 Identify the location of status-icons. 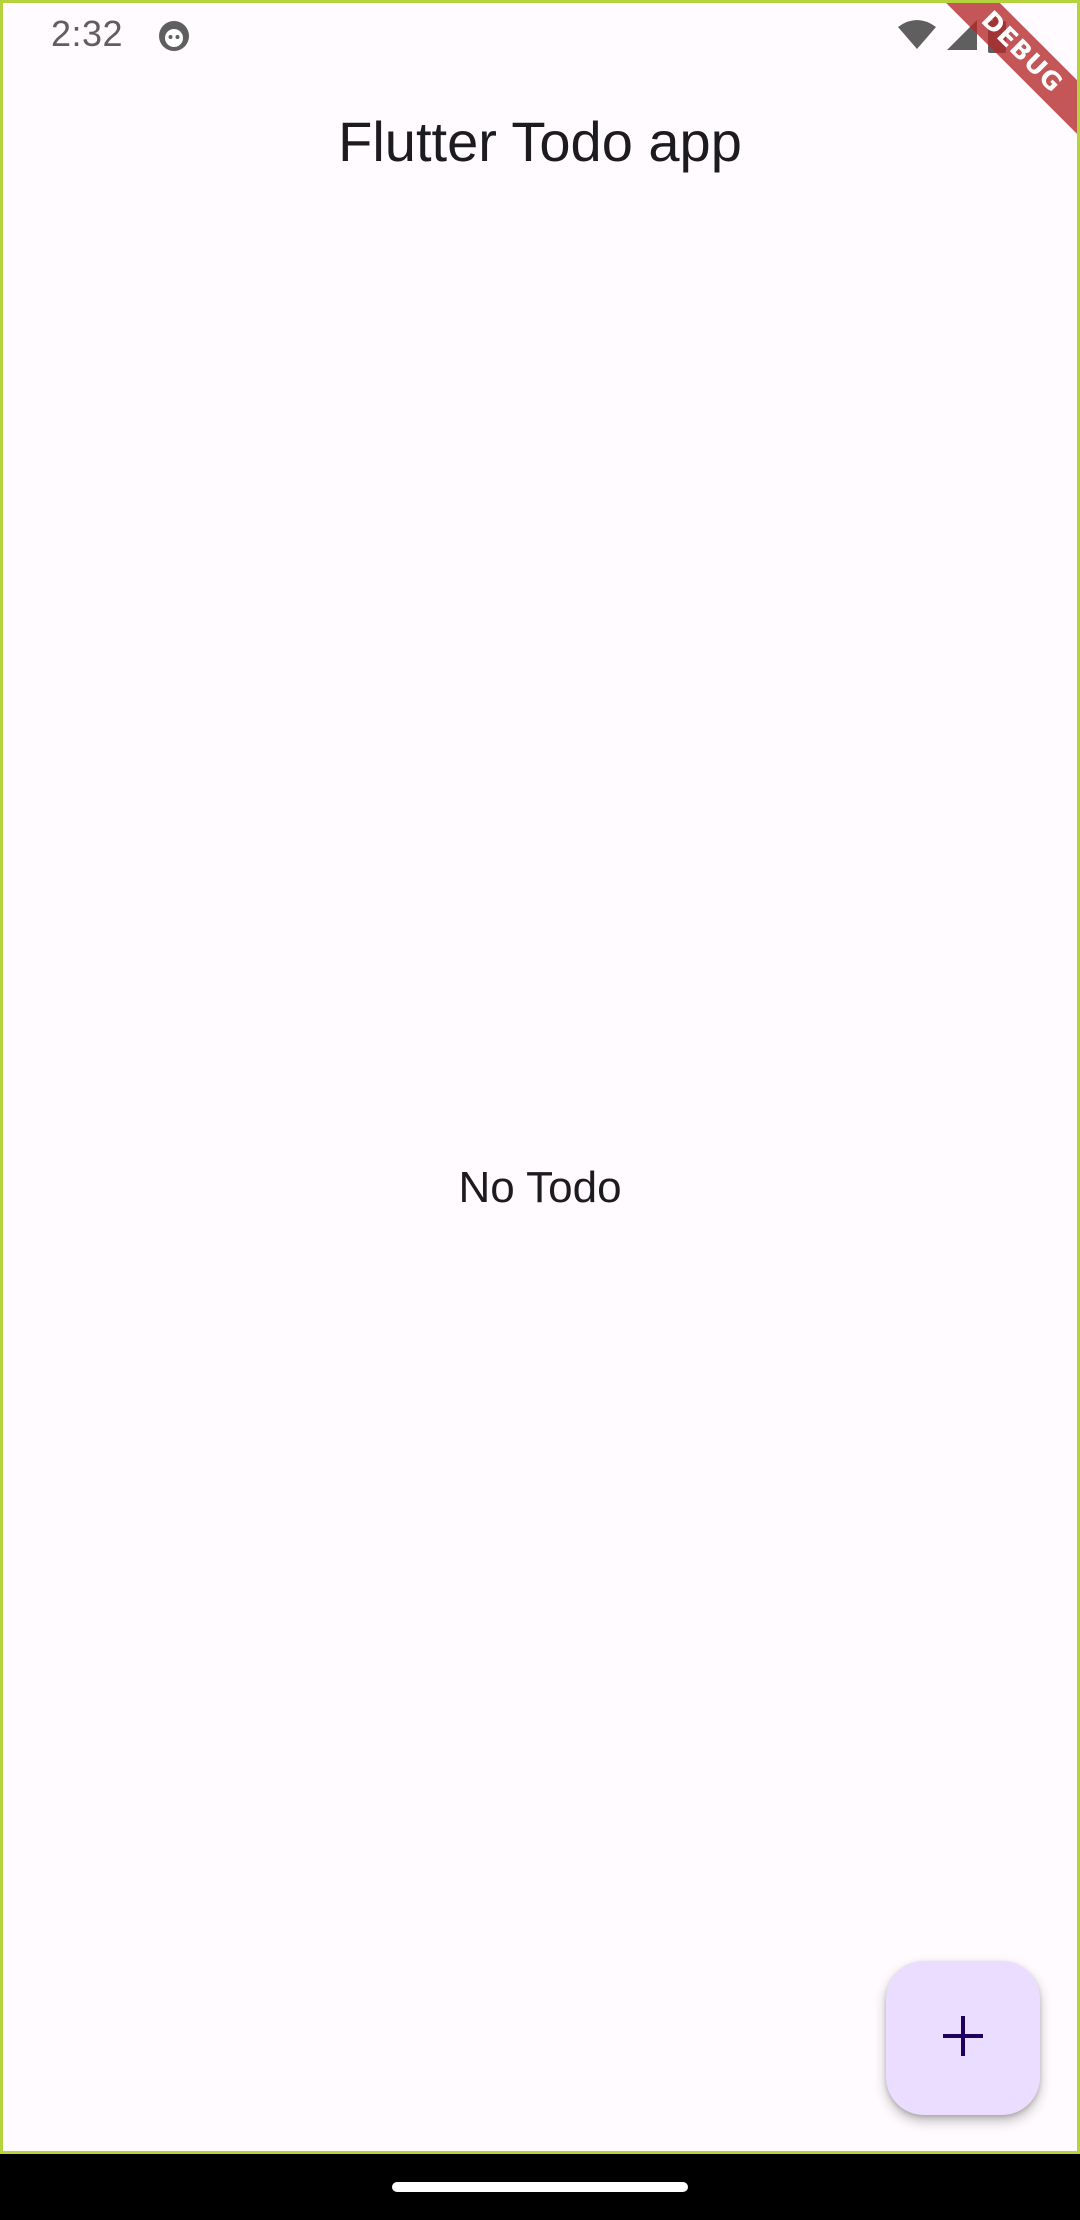
(952, 37).